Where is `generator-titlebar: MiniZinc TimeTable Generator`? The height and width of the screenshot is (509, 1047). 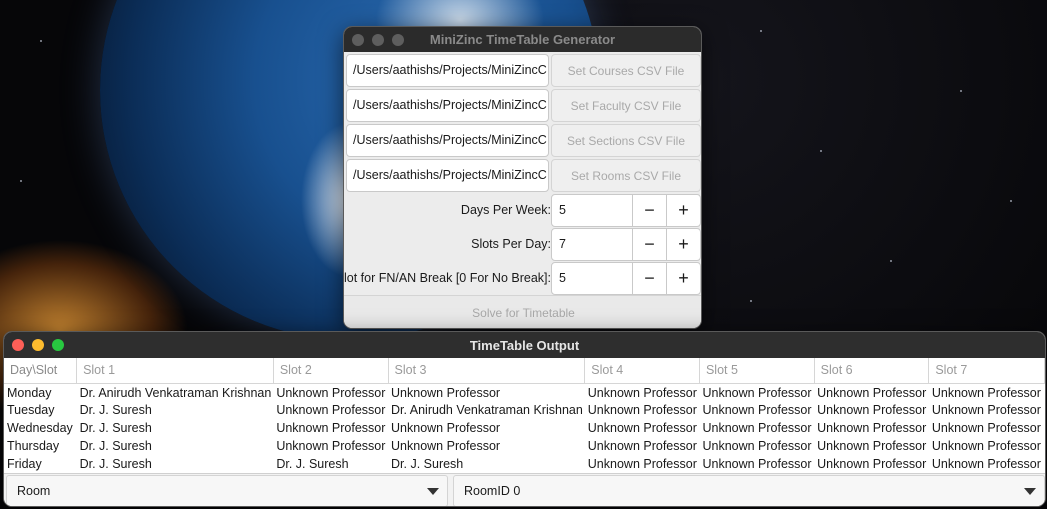 generator-titlebar: MiniZinc TimeTable Generator is located at coordinates (522, 39).